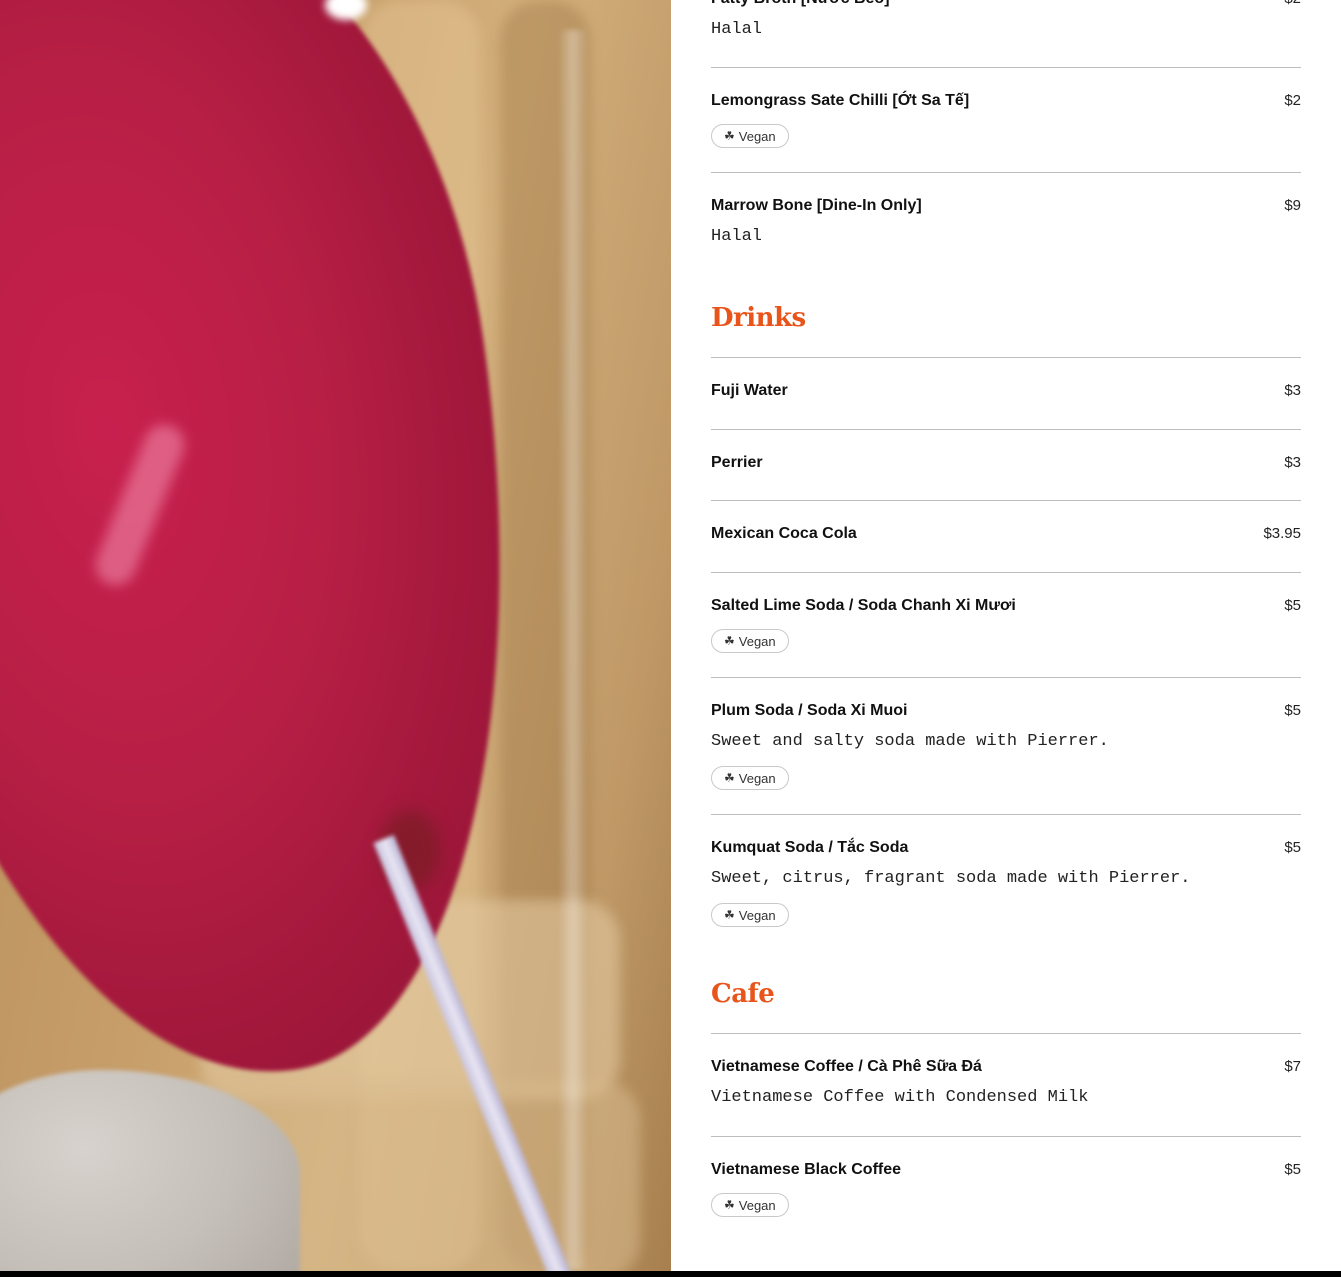  What do you see at coordinates (809, 710) in the screenshot?
I see `item-name: Plum Soda / Soda Xi Muoi` at bounding box center [809, 710].